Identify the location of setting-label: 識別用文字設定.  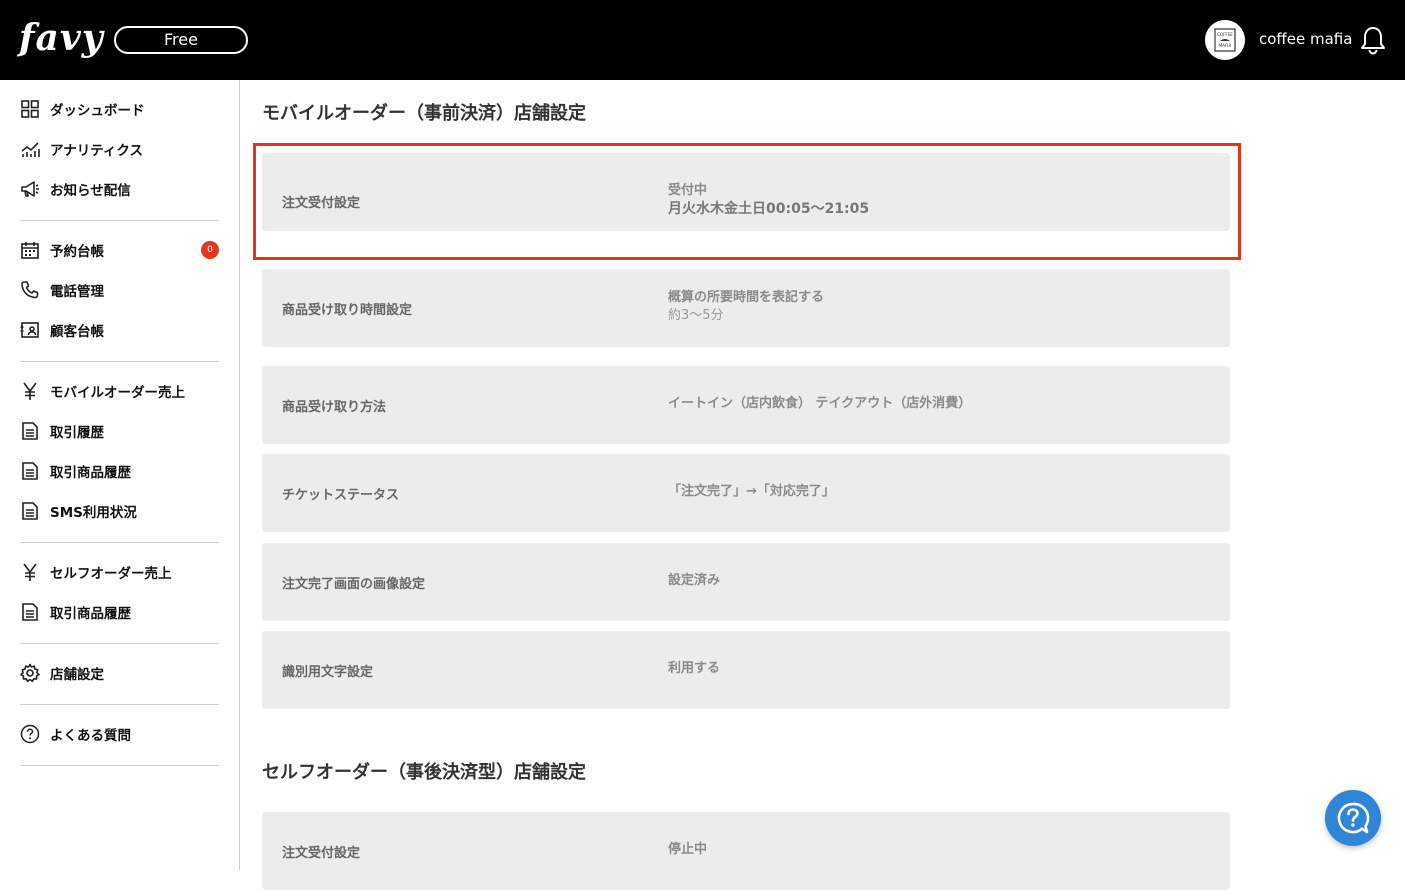
(328, 672).